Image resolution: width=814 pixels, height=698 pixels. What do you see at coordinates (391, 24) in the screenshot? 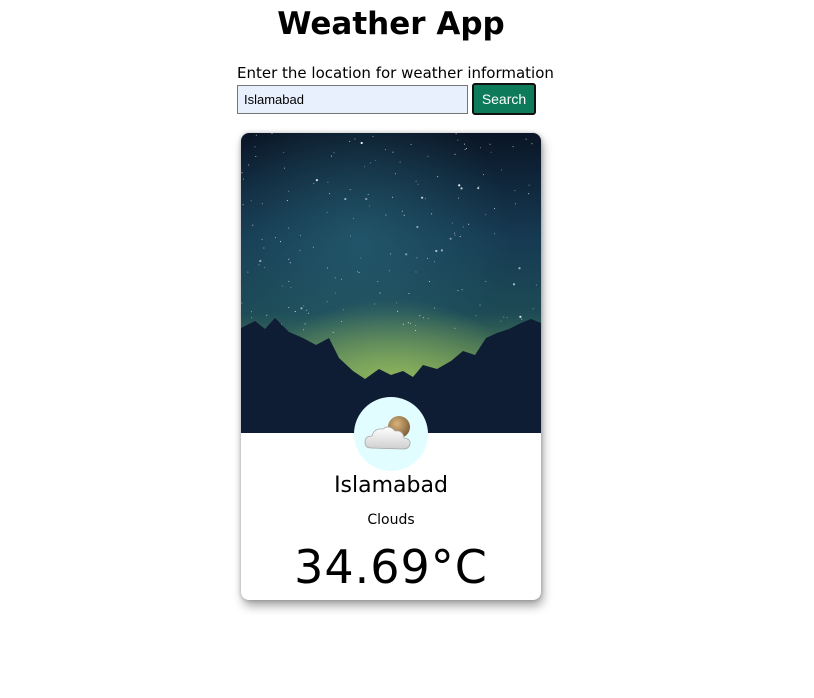
I see `app-title: Weather App` at bounding box center [391, 24].